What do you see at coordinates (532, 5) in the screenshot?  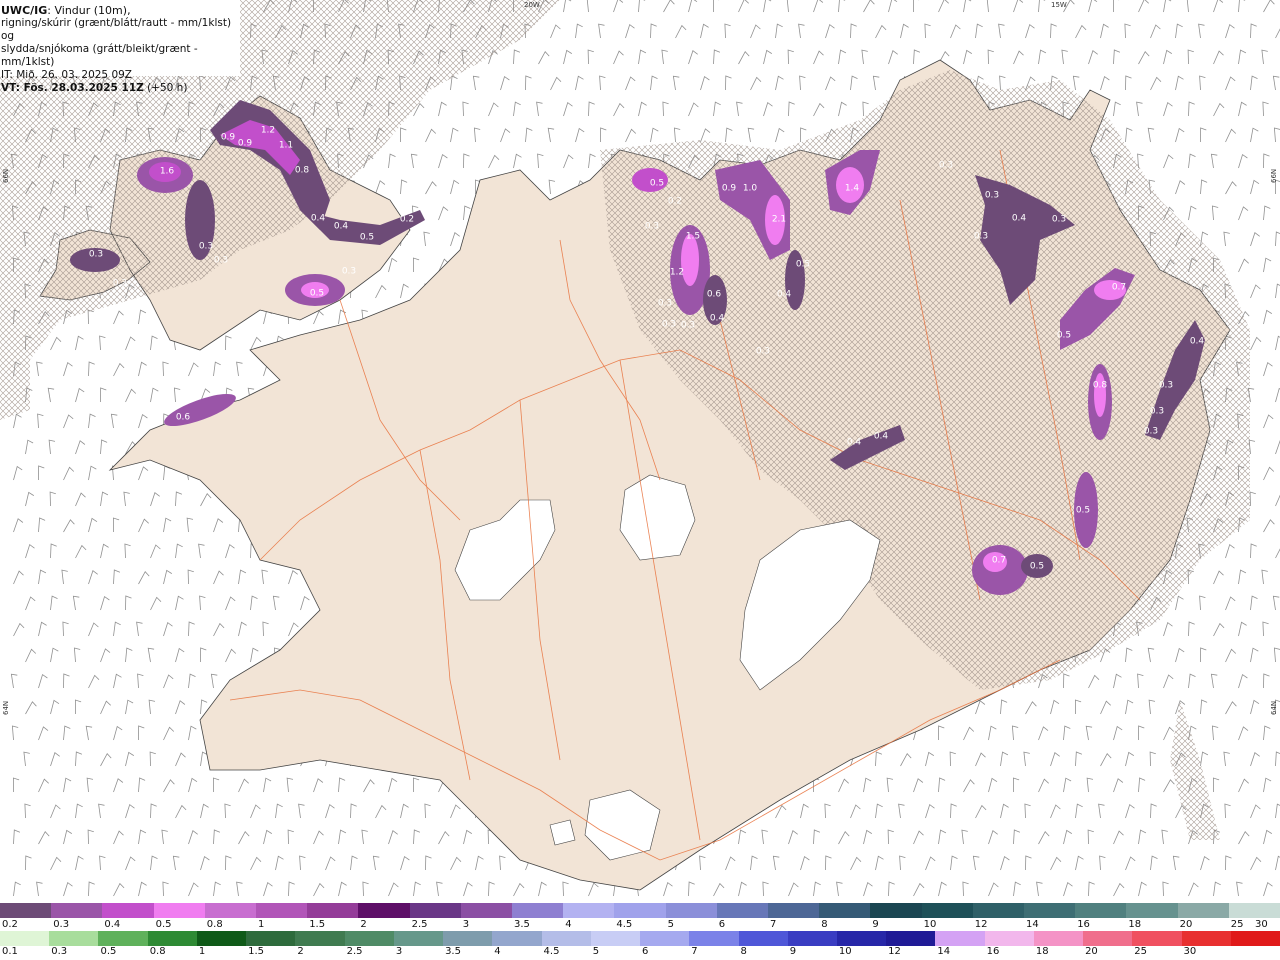 I see `grid-label-20w: 20W` at bounding box center [532, 5].